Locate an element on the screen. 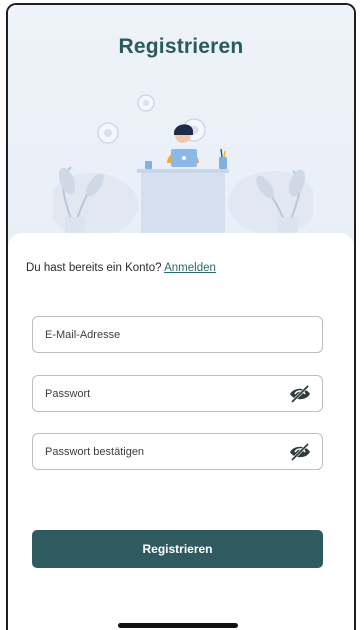 Image resolution: width=364 pixels, height=630 pixels. password-field is located at coordinates (177, 393).